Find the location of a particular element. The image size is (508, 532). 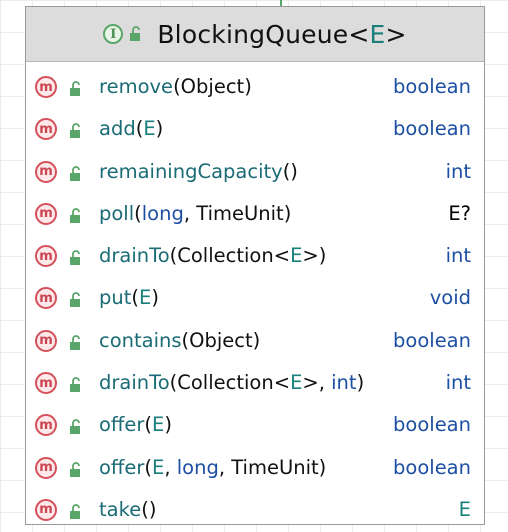

method-signature: drainTo(Collection<E>, int) is located at coordinates (231, 382).